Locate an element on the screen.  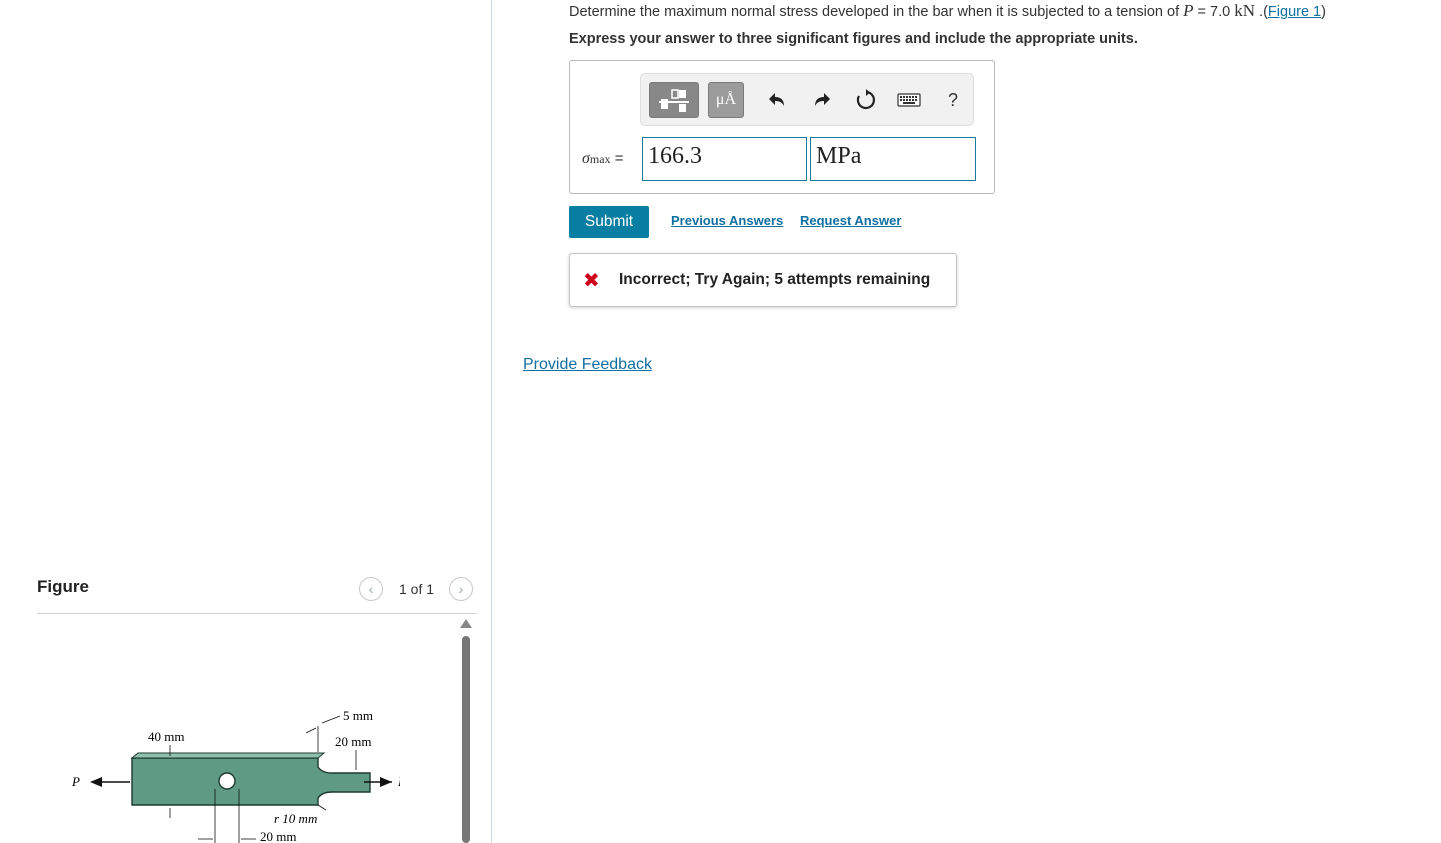
bar-figure: P P 40 mm 5 mm 20 mm r 10 mm 20 mm is located at coordinates (235, 775).